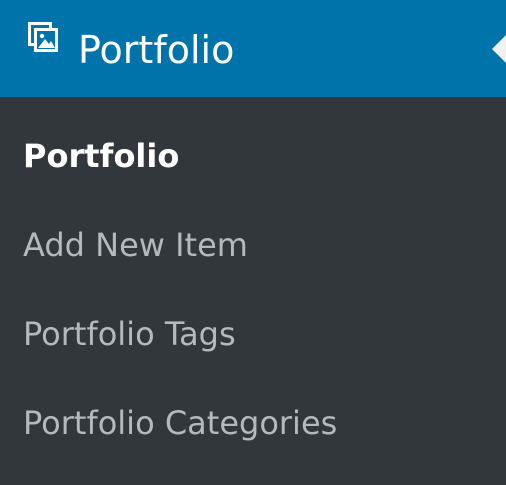 The image size is (506, 485). Describe the element at coordinates (499, 49) in the screenshot. I see `current-menu-arrow-icon` at that location.